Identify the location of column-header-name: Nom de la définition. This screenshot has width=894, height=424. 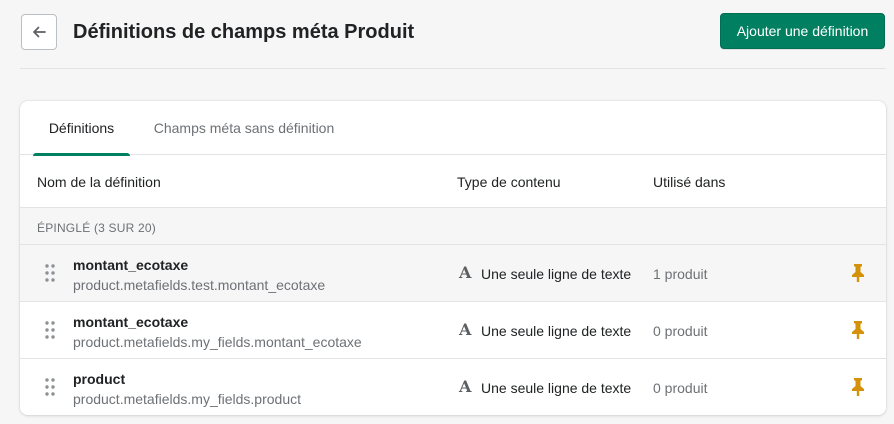
(99, 182).